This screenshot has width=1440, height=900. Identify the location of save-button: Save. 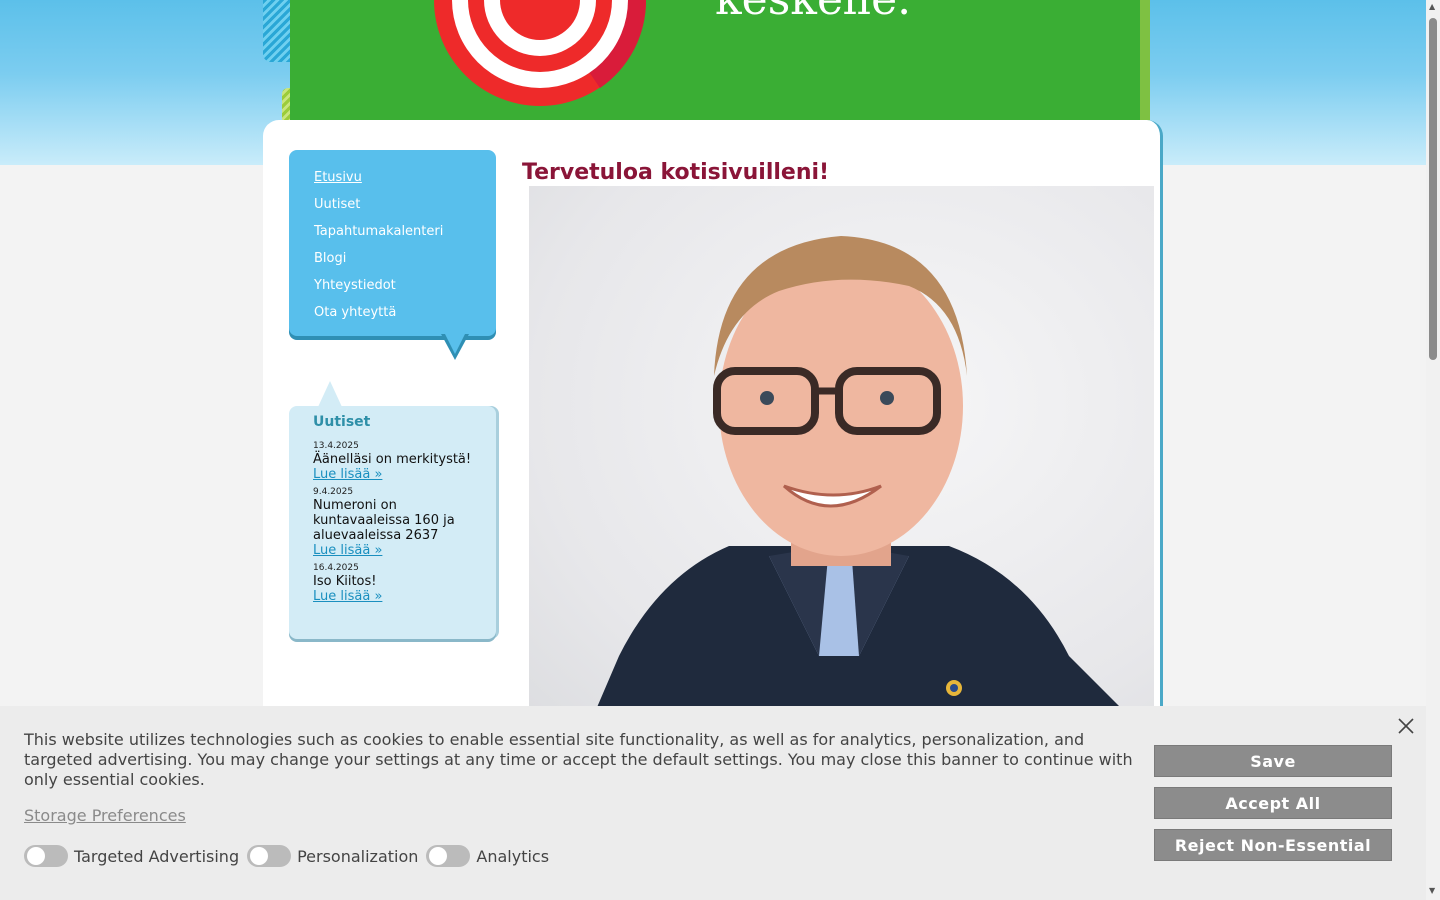
(1273, 761).